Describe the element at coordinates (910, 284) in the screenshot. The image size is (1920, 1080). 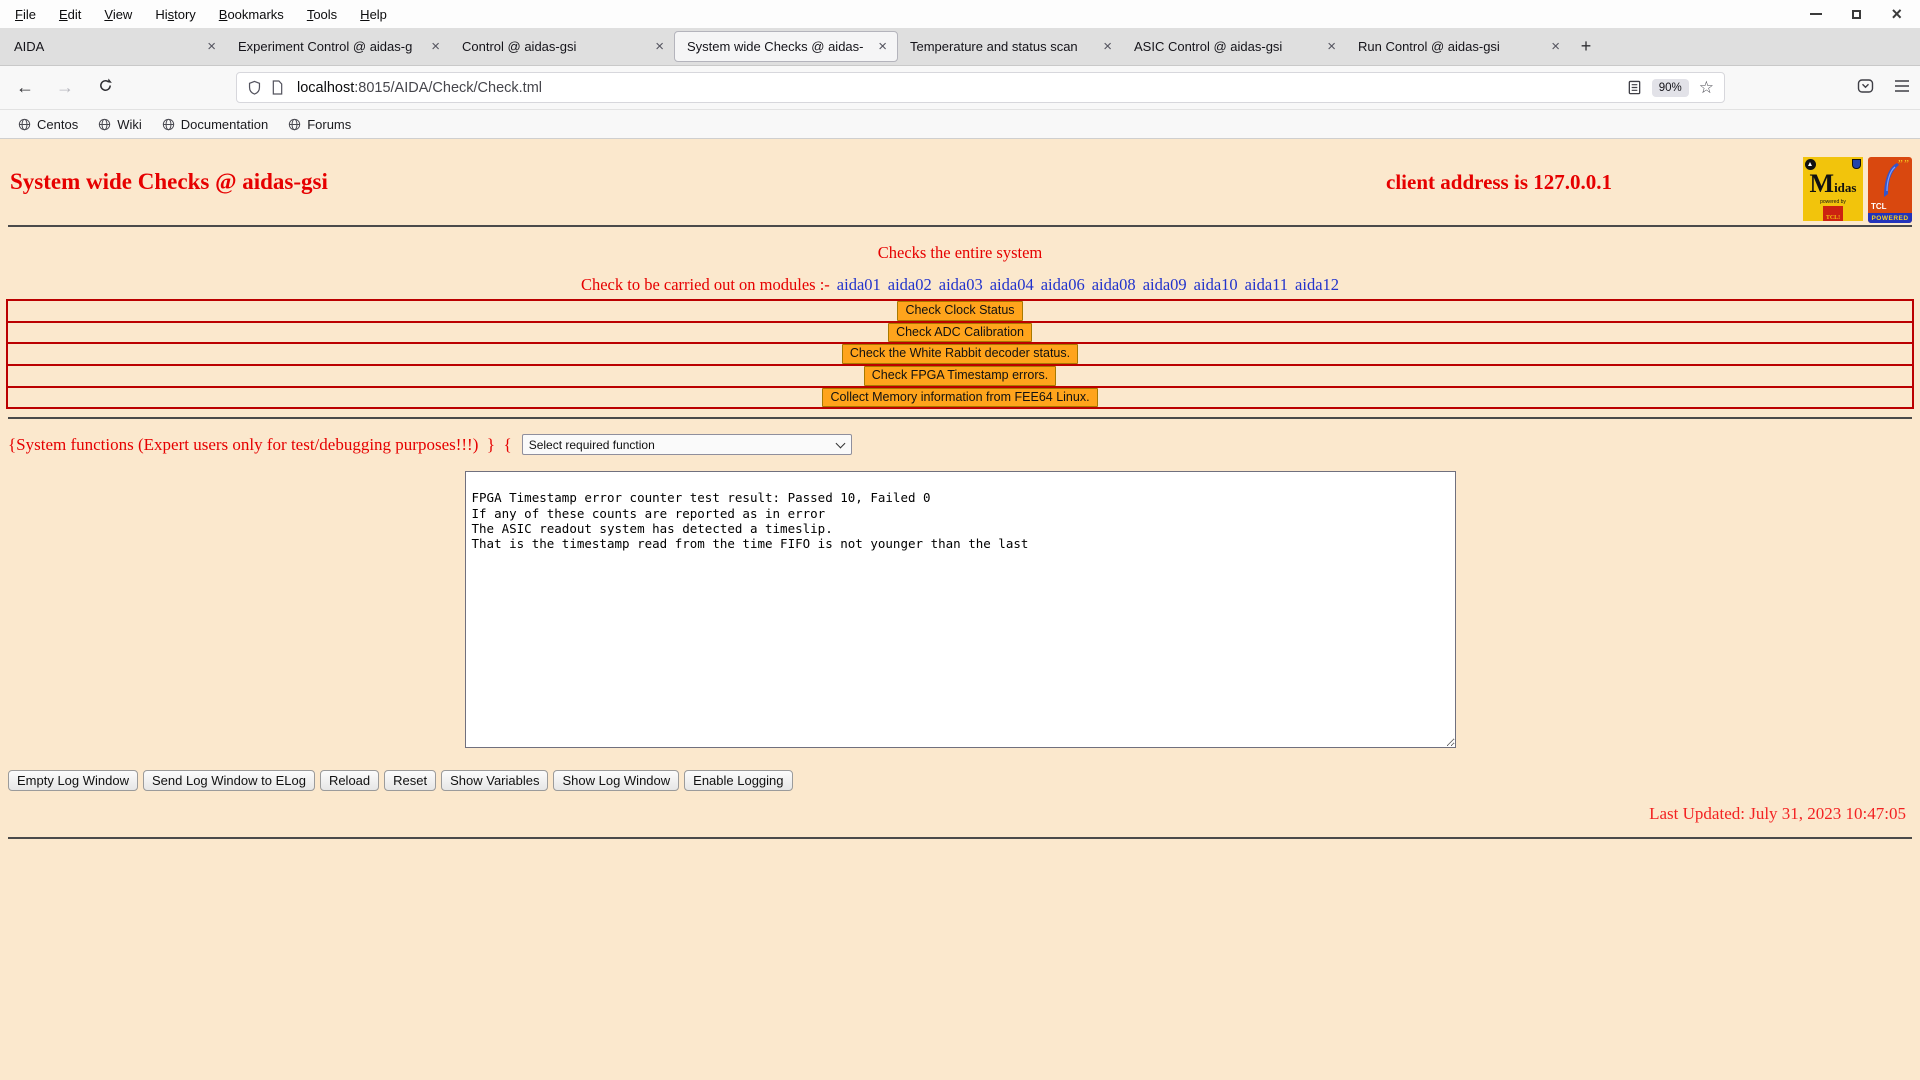
I see `module-link-aida02: aida02` at that location.